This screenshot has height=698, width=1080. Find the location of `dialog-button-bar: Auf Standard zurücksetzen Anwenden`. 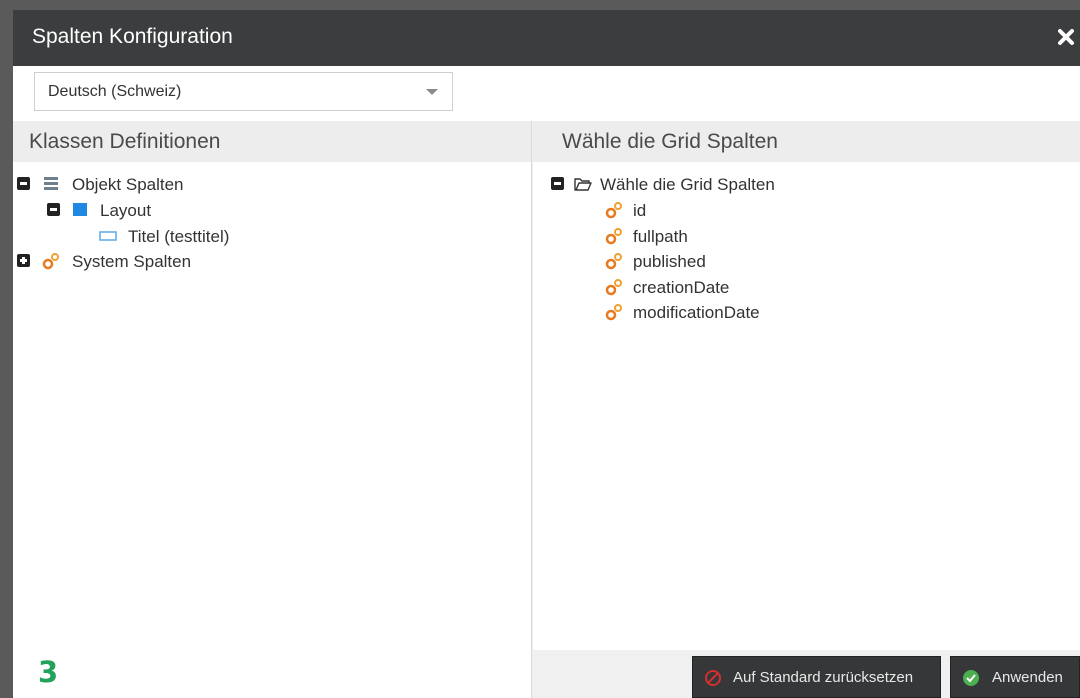

dialog-button-bar: Auf Standard zurücksetzen Anwenden is located at coordinates (806, 674).